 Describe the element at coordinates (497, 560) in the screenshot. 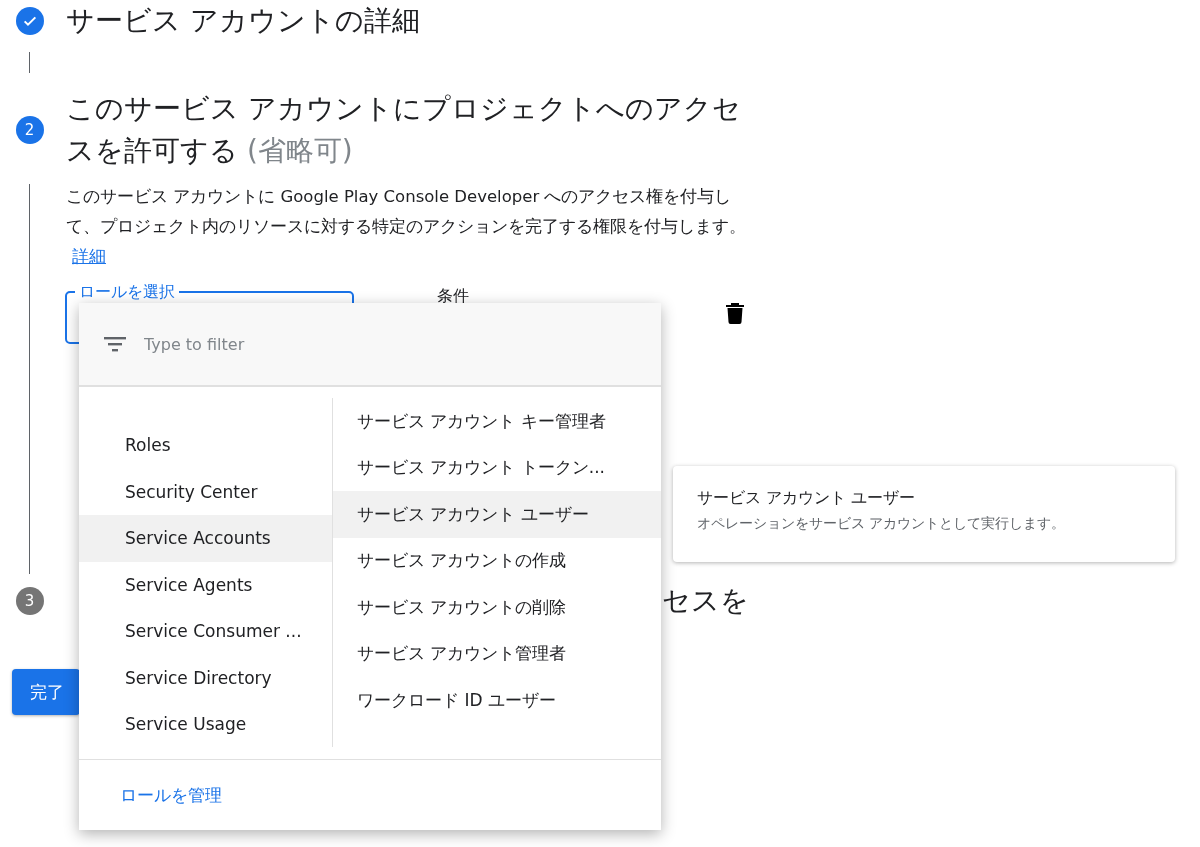

I see `role-item: サービス アカウントの作成` at that location.